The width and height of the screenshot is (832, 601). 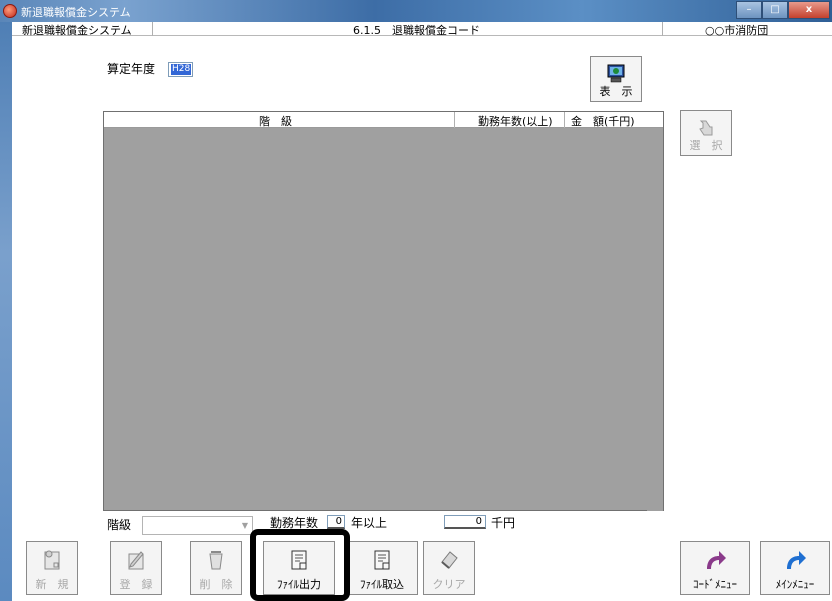 What do you see at coordinates (216, 584) in the screenshot?
I see `delete-button-label: 削 除` at bounding box center [216, 584].